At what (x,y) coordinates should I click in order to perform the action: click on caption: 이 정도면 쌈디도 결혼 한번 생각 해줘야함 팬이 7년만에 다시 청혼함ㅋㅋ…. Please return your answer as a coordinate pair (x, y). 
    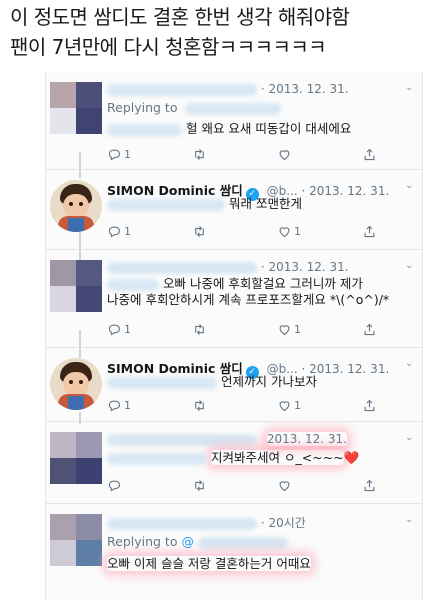
    Looking at the image, I should click on (222, 32).